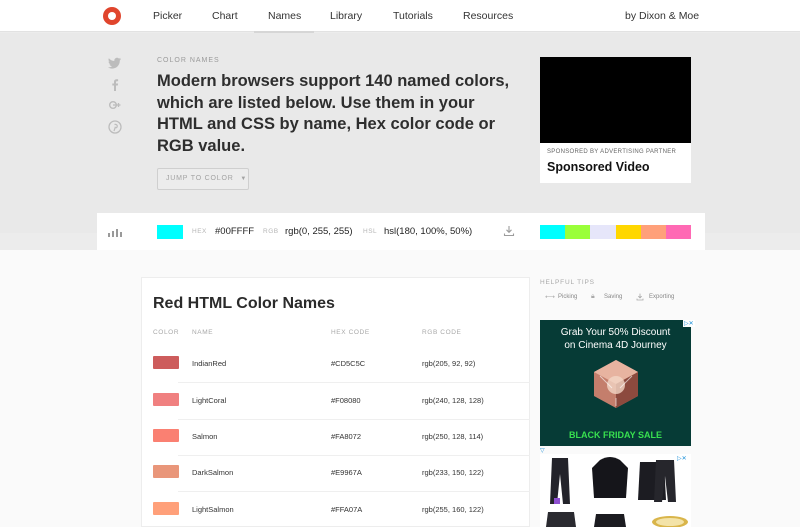 Image resolution: width=800 pixels, height=527 pixels. Describe the element at coordinates (209, 363) in the screenshot. I see `color-name-cell: IndianRed` at that location.